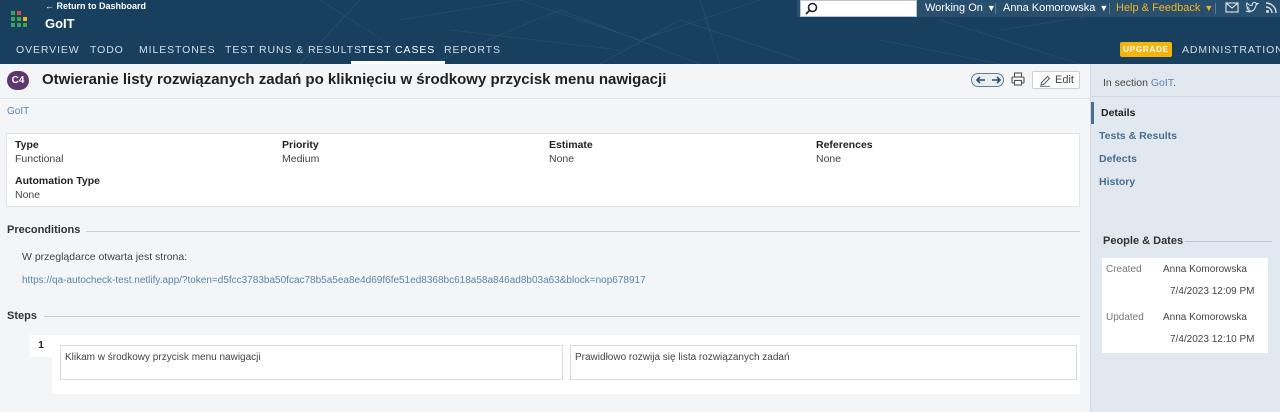 This screenshot has width=1280, height=412. Describe the element at coordinates (300, 145) in the screenshot. I see `field-label: Priority` at that location.